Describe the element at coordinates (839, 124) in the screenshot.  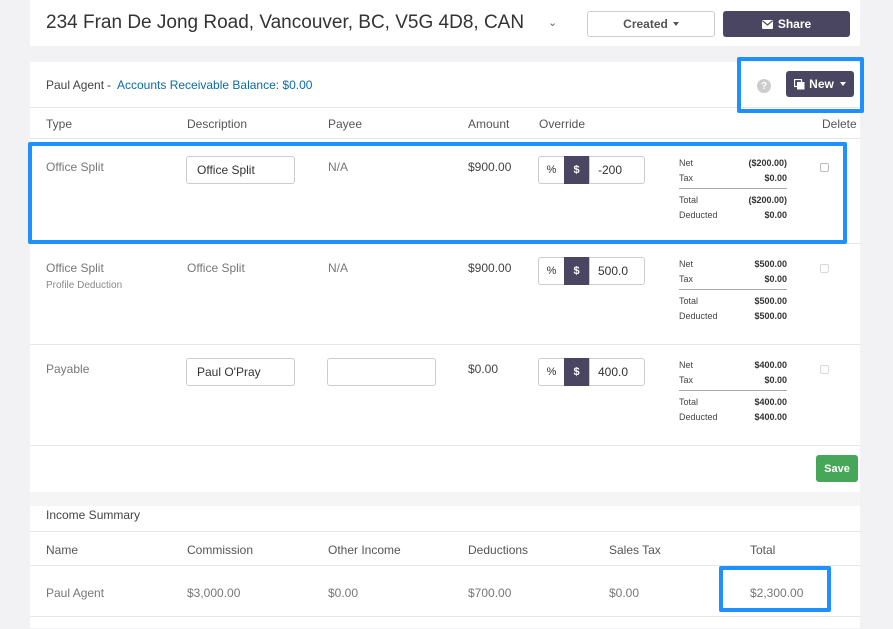
I see `col-delete: Delete` at that location.